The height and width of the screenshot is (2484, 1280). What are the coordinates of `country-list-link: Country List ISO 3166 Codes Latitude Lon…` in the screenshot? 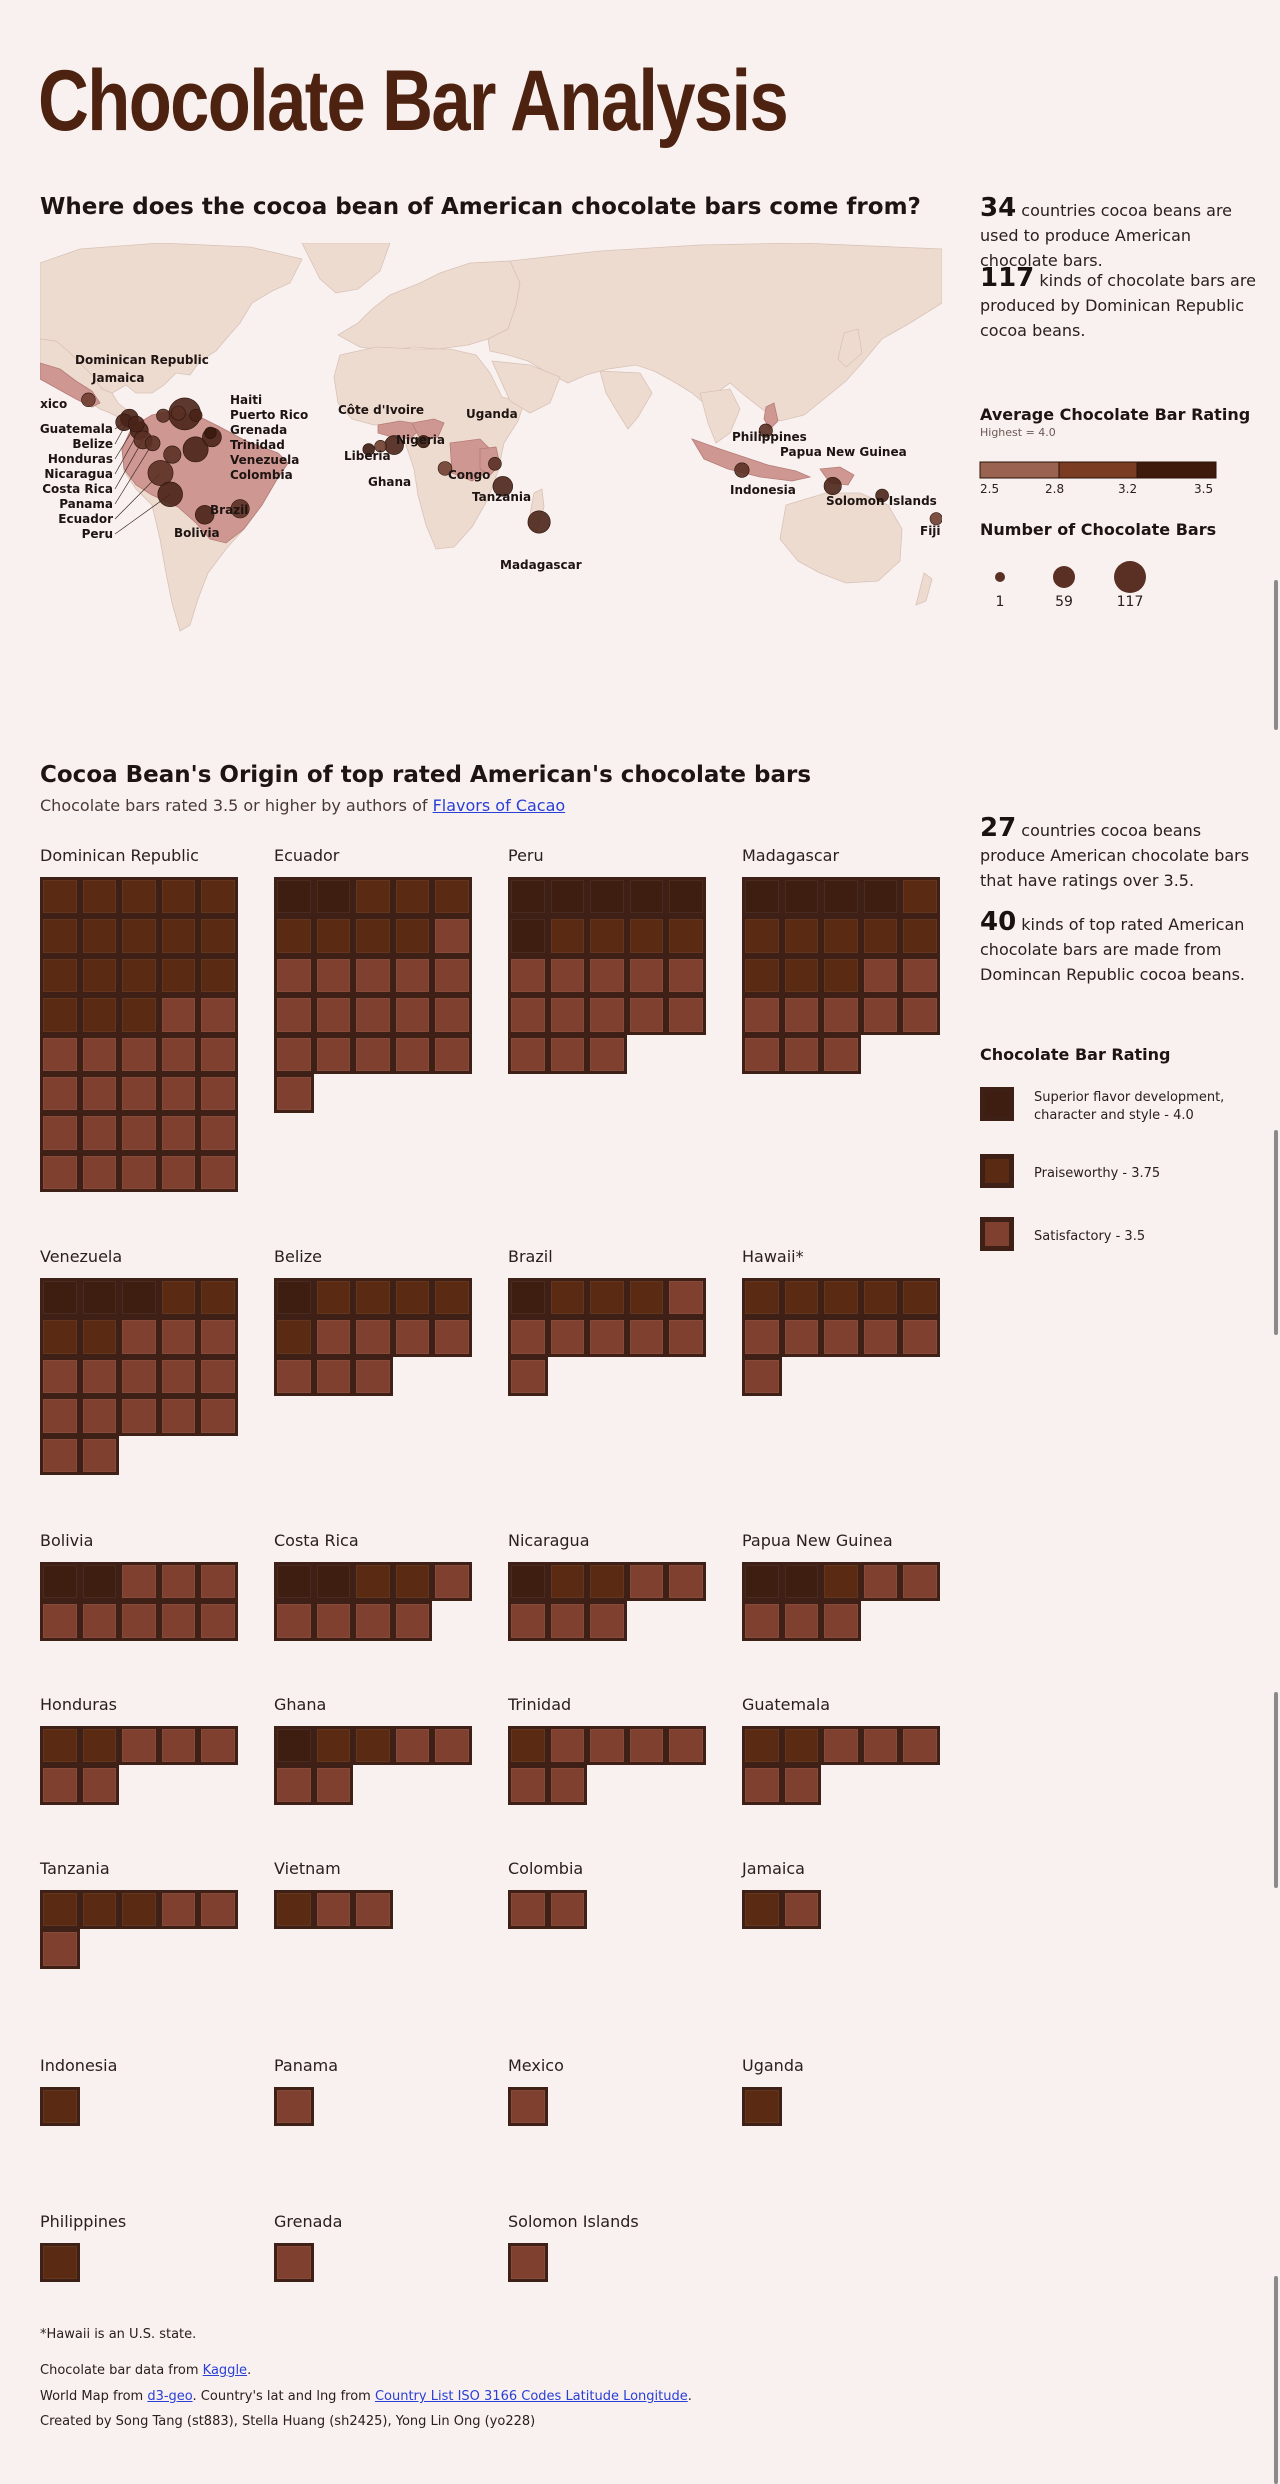 It's located at (531, 2396).